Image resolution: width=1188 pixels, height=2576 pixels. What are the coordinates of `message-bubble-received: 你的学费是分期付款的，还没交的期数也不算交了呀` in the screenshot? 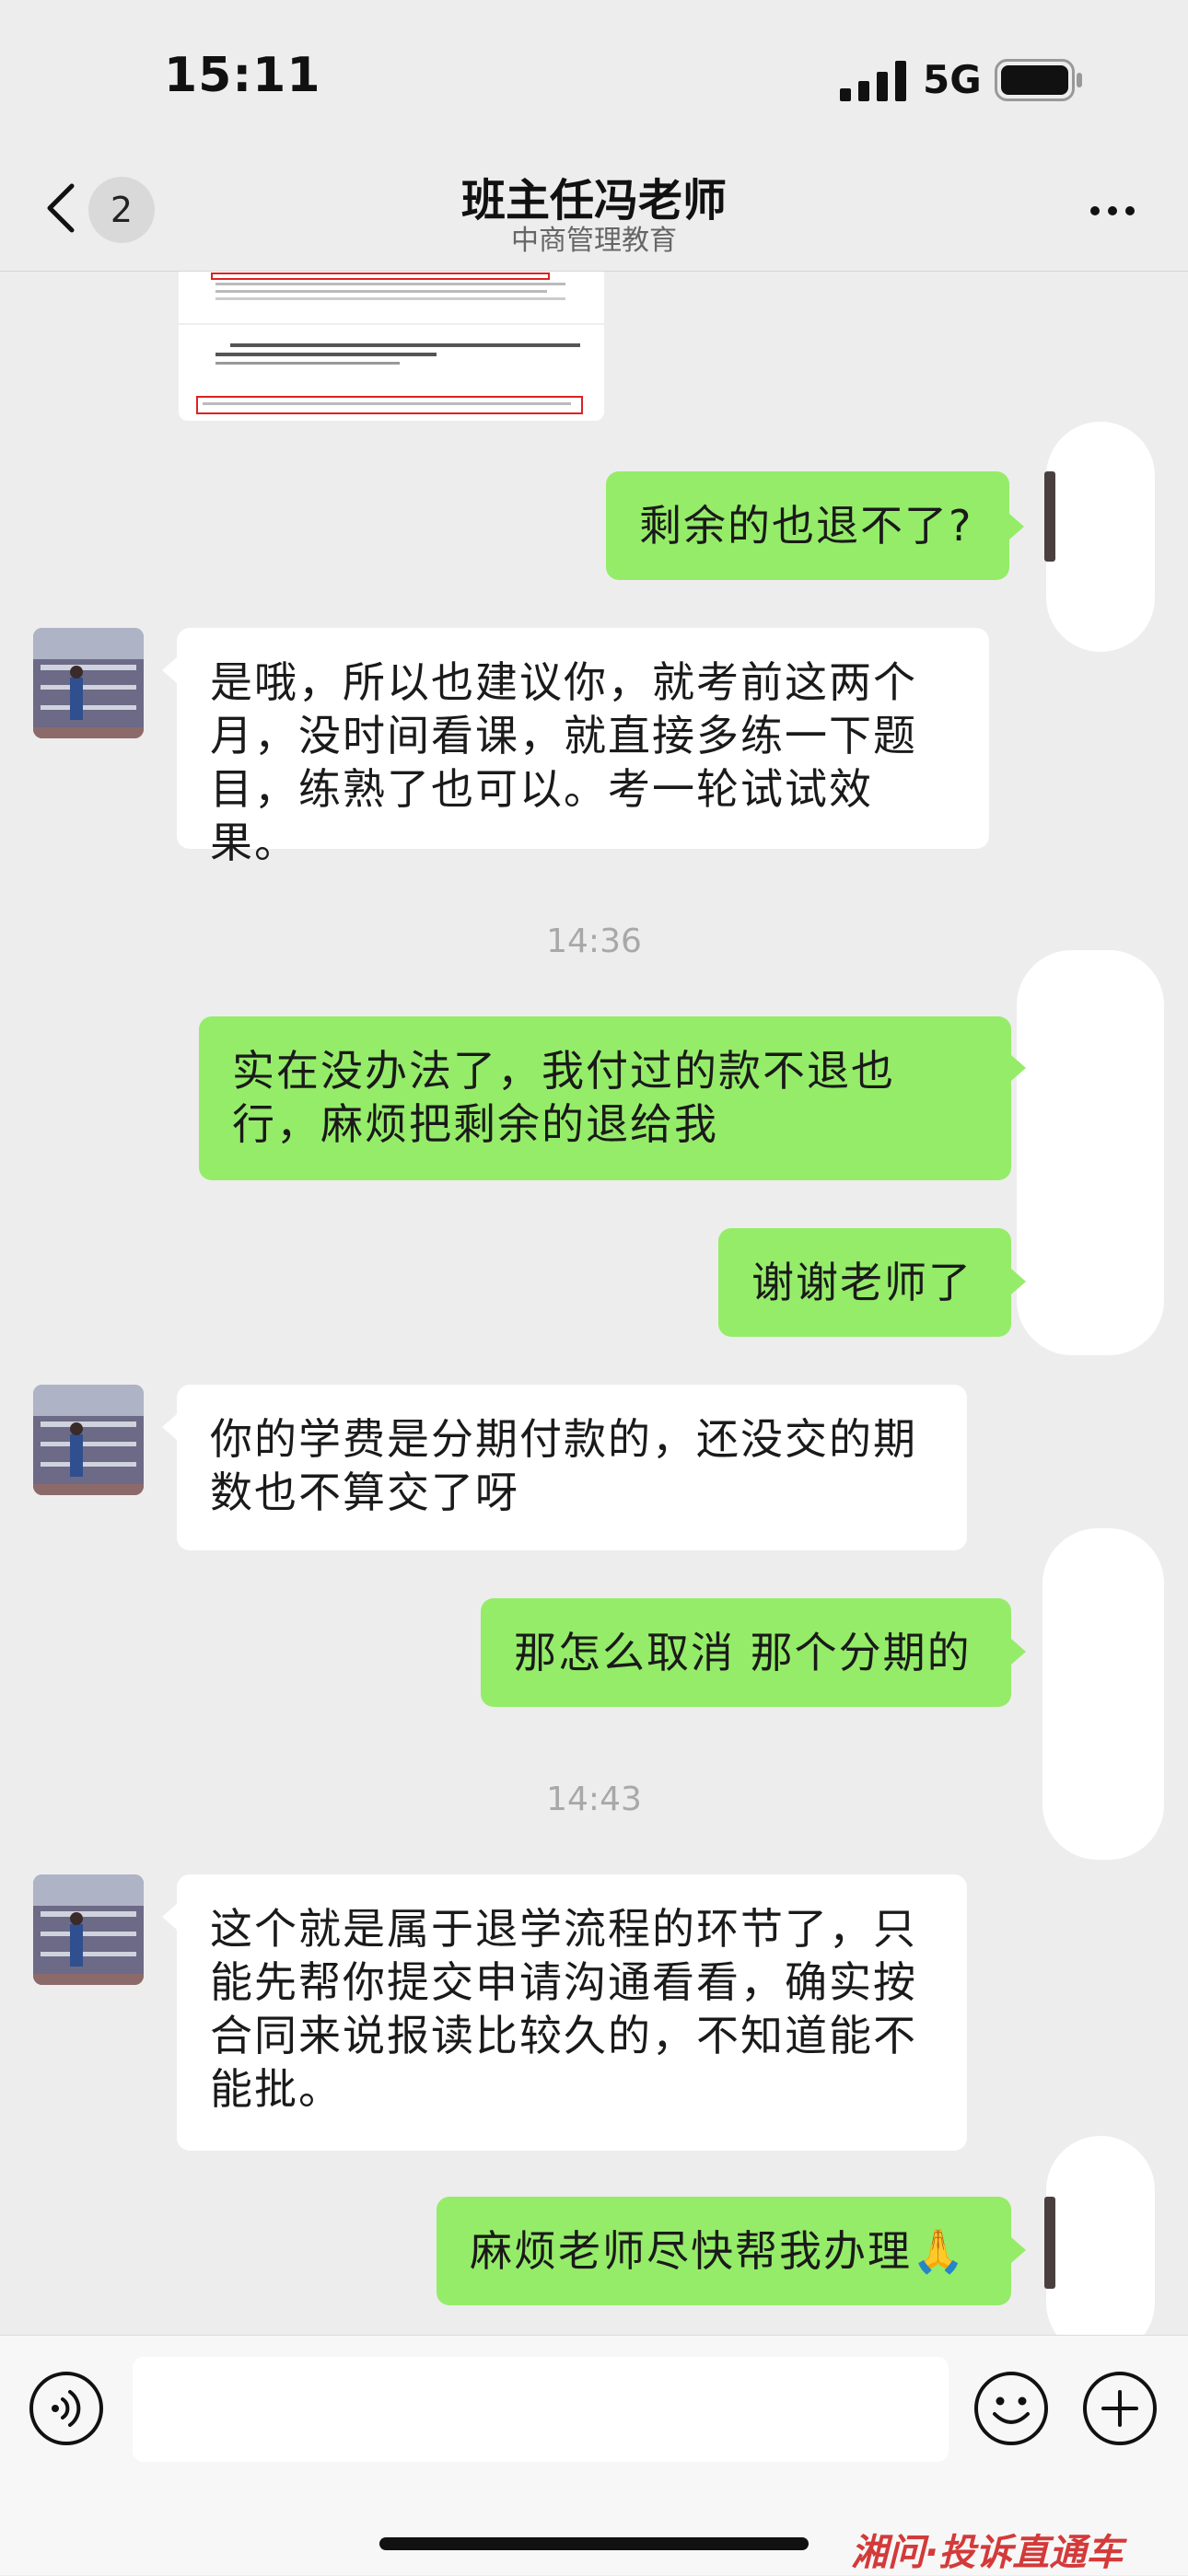 It's located at (572, 1467).